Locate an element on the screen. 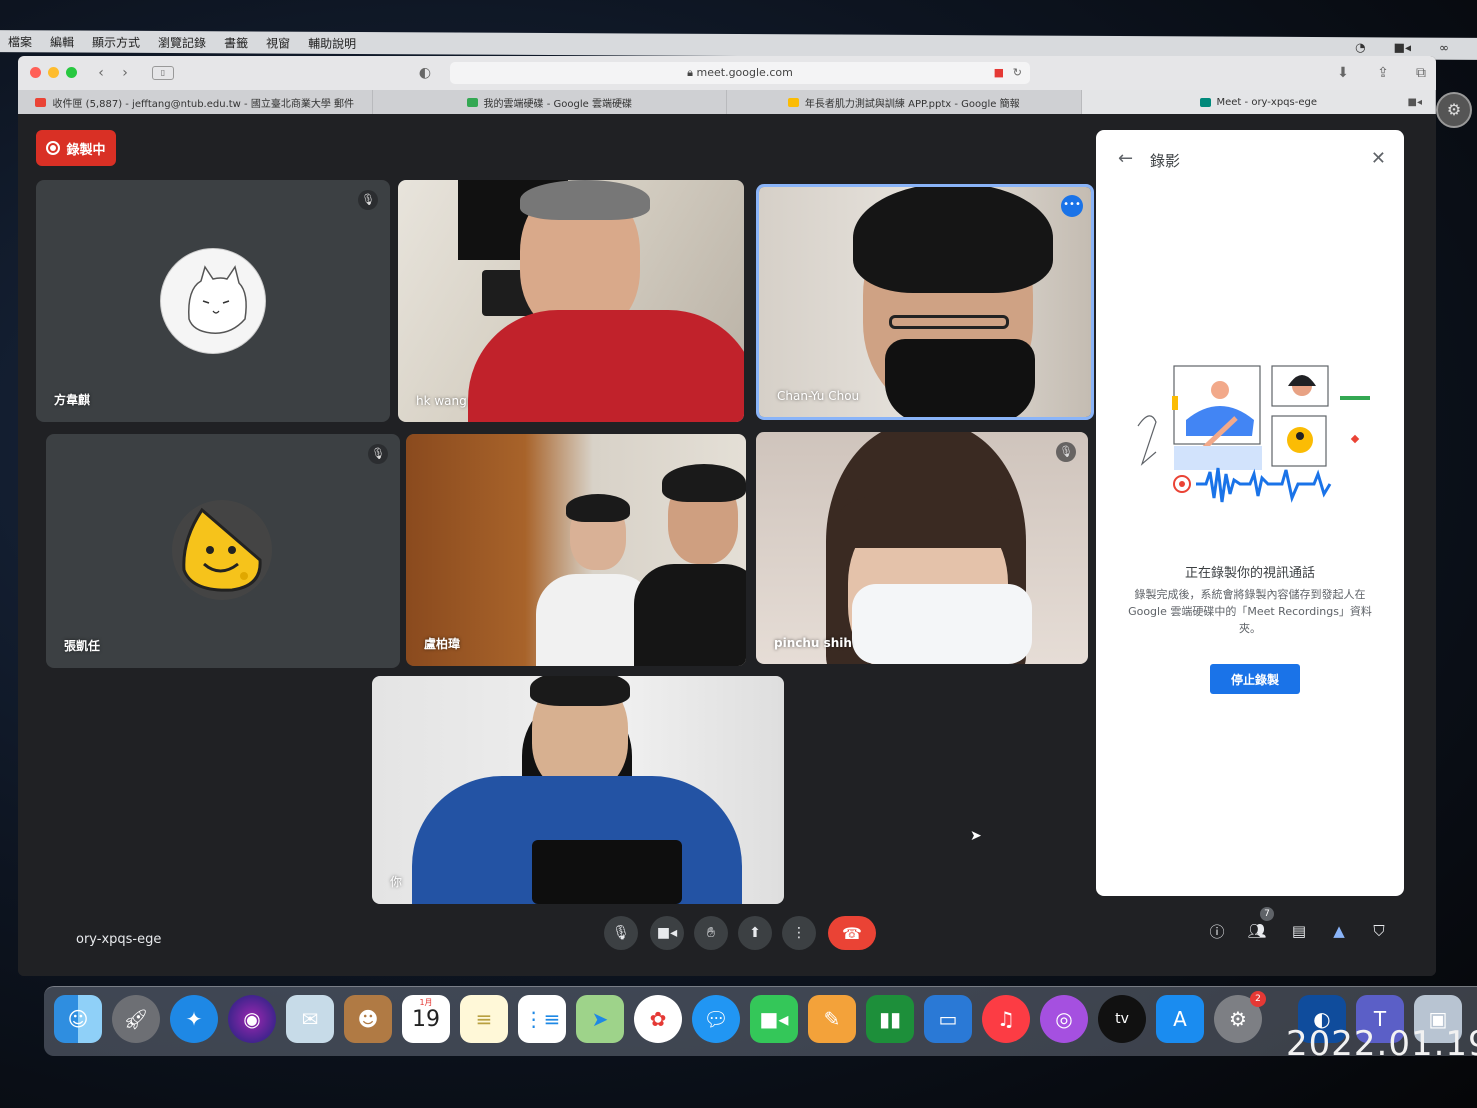  close-icon: ✕ is located at coordinates (1378, 158).